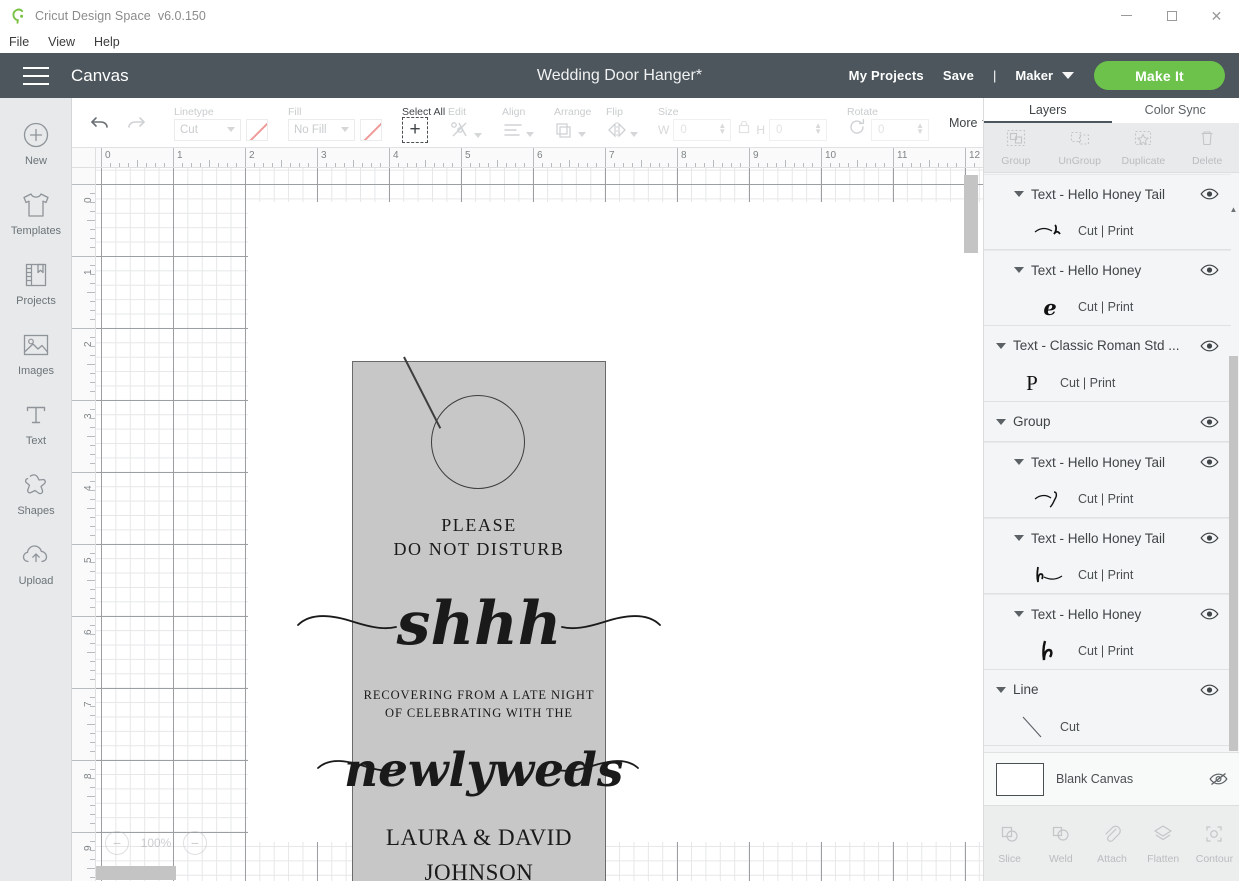  Describe the element at coordinates (100, 123) in the screenshot. I see `undo-icon` at that location.